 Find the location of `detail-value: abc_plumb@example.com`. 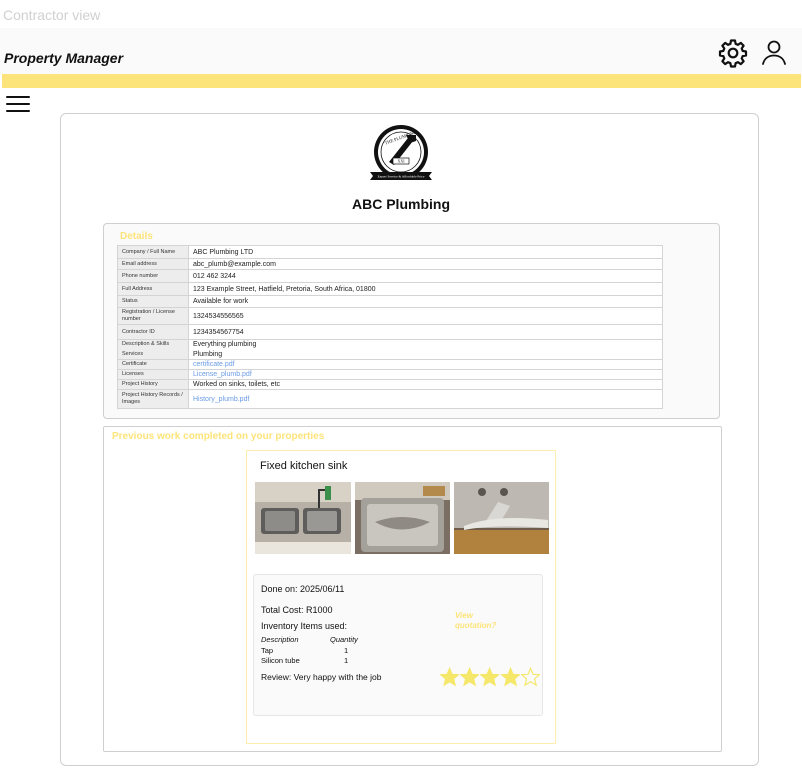

detail-value: abc_plumb@example.com is located at coordinates (425, 264).